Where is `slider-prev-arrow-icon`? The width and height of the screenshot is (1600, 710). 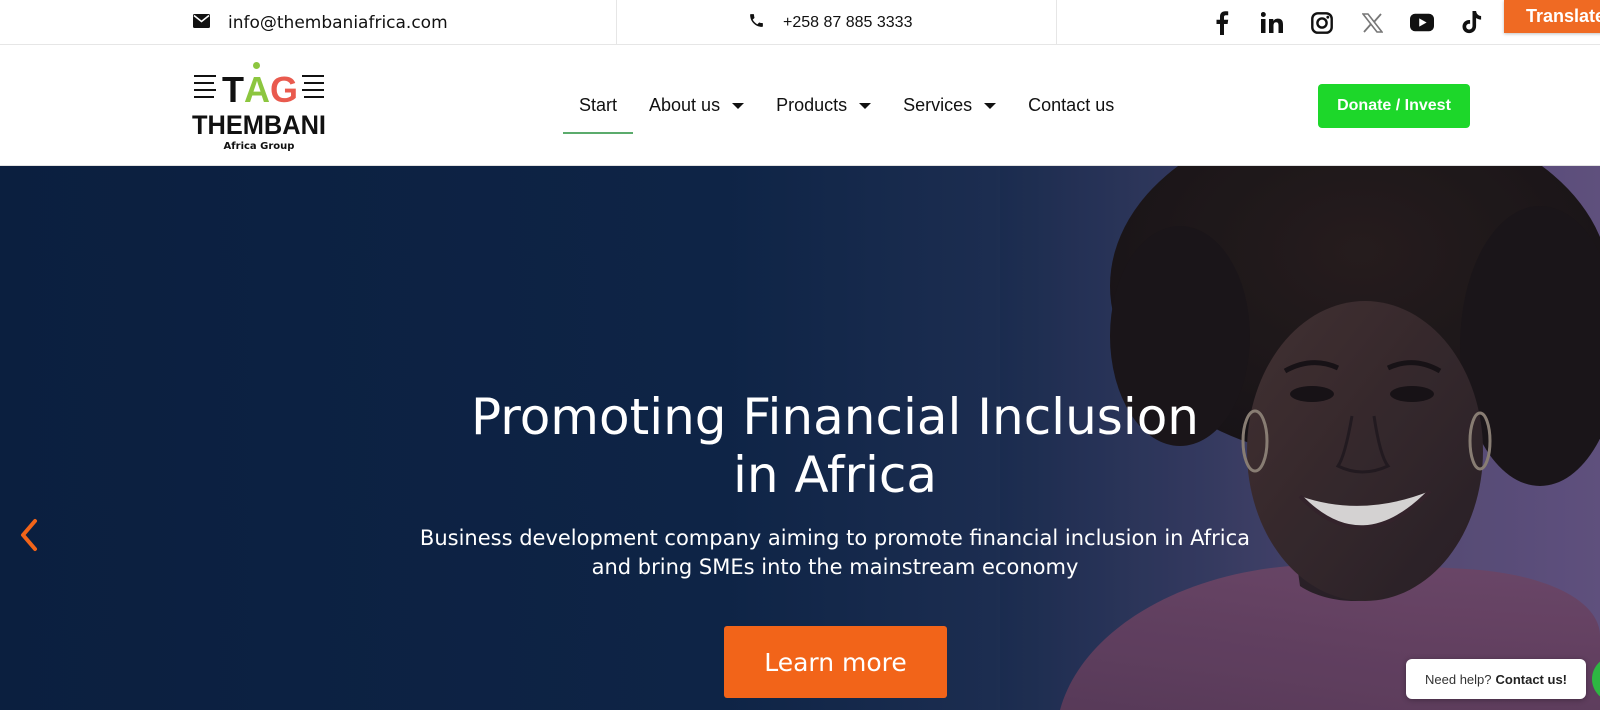 slider-prev-arrow-icon is located at coordinates (29, 535).